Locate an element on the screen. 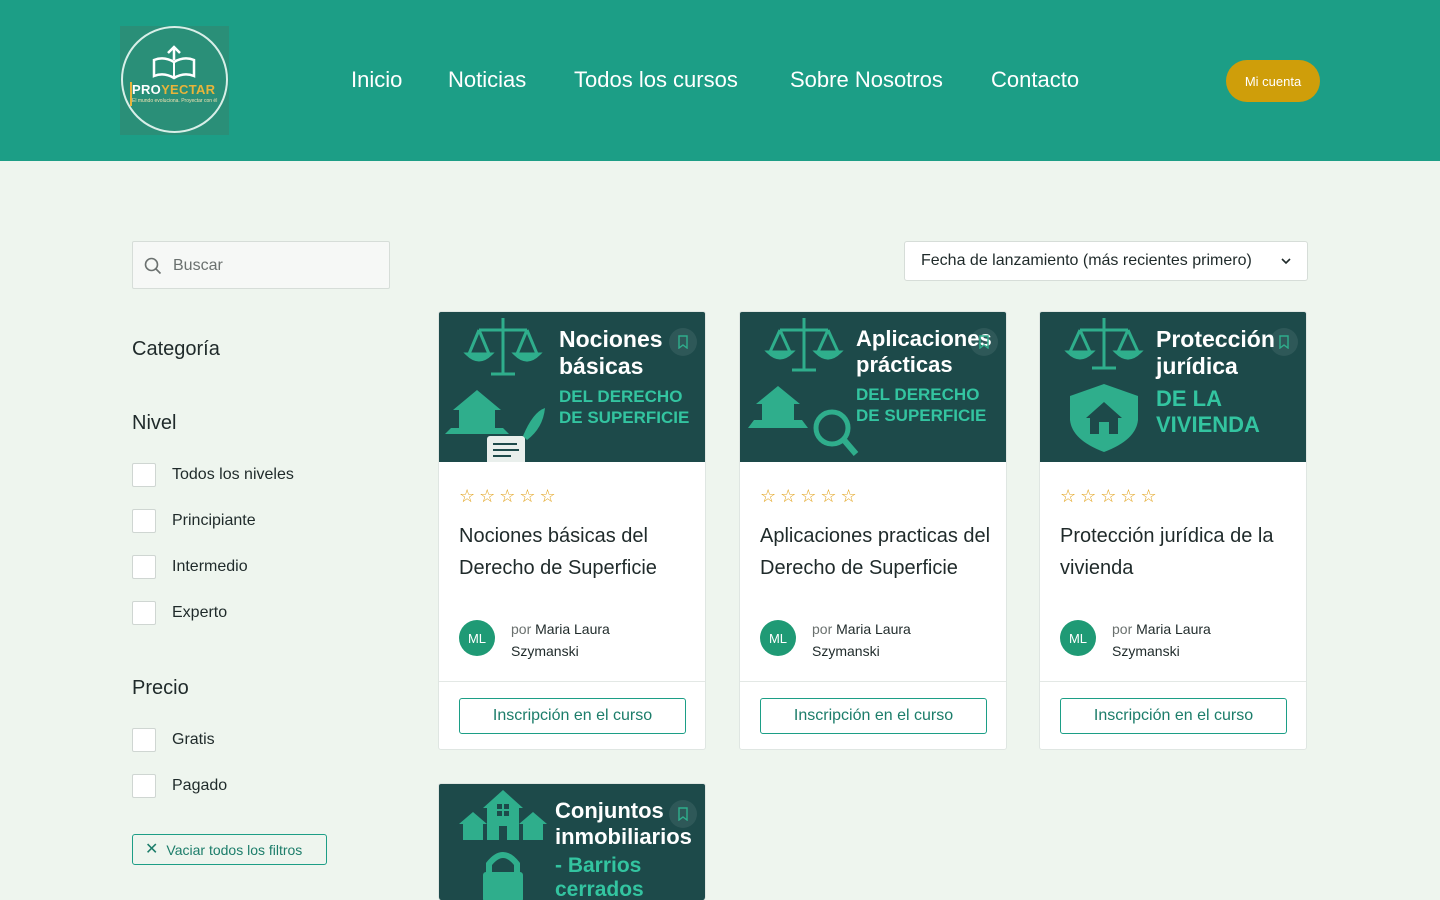 This screenshot has height=900, width=1440. nav-sobre-nosotros: Sobre Nosotros is located at coordinates (866, 80).